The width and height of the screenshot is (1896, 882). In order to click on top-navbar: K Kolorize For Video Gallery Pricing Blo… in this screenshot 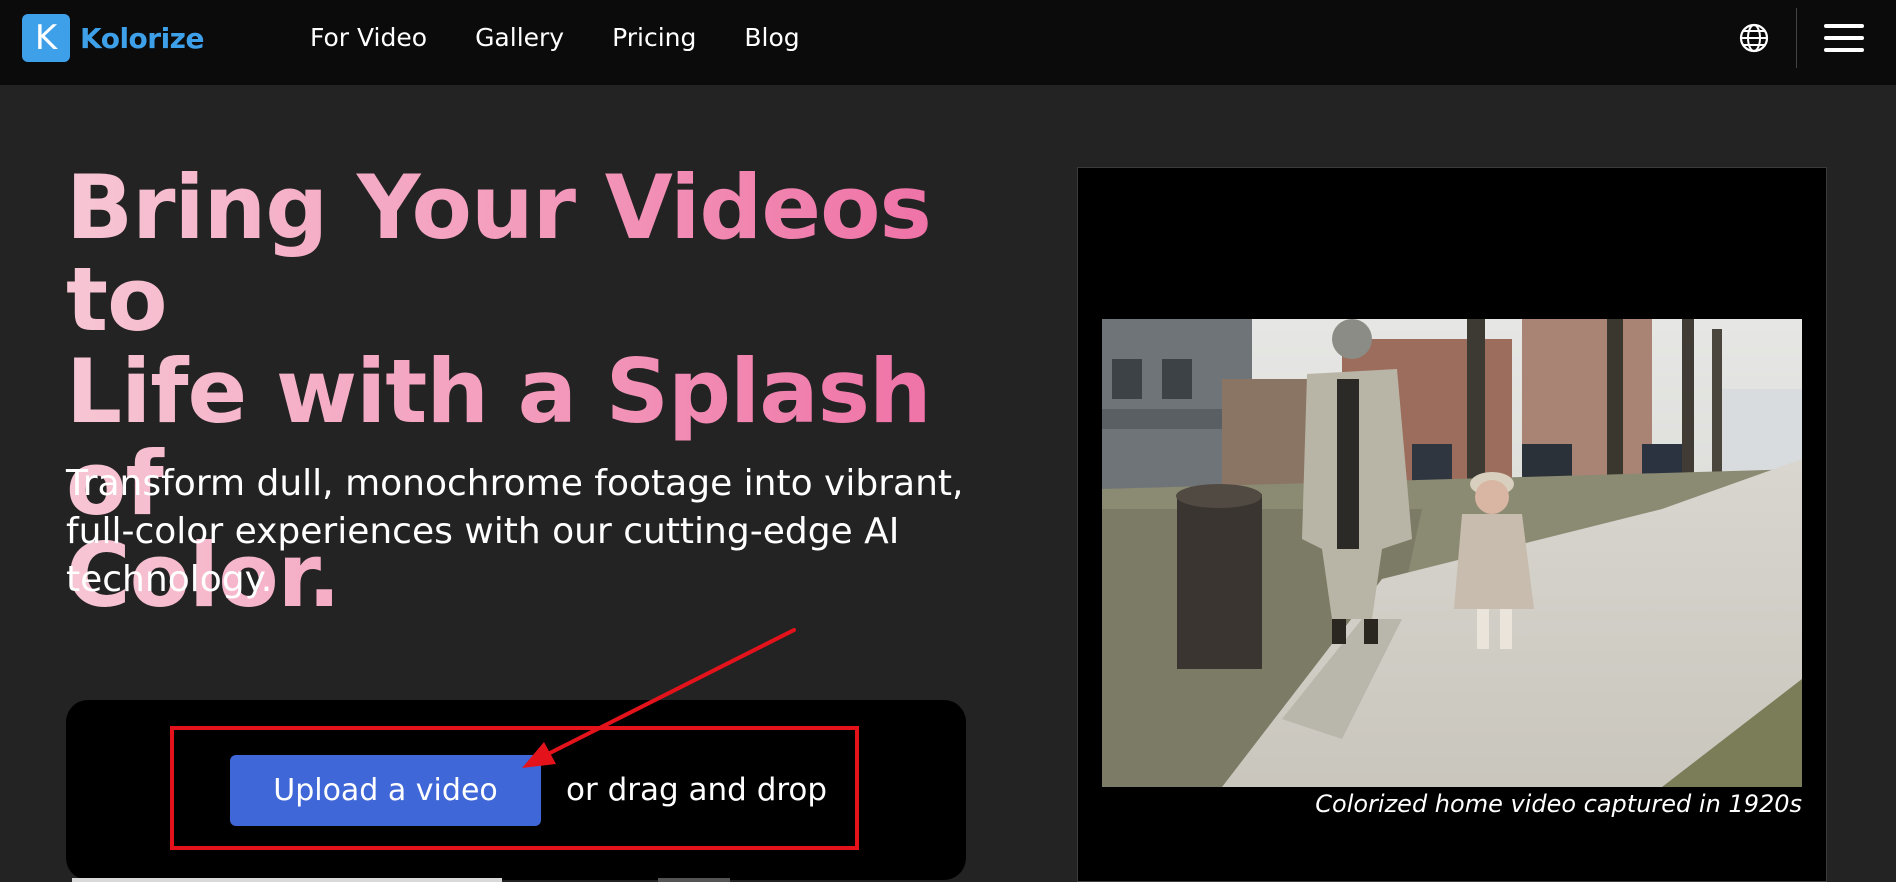, I will do `click(948, 42)`.